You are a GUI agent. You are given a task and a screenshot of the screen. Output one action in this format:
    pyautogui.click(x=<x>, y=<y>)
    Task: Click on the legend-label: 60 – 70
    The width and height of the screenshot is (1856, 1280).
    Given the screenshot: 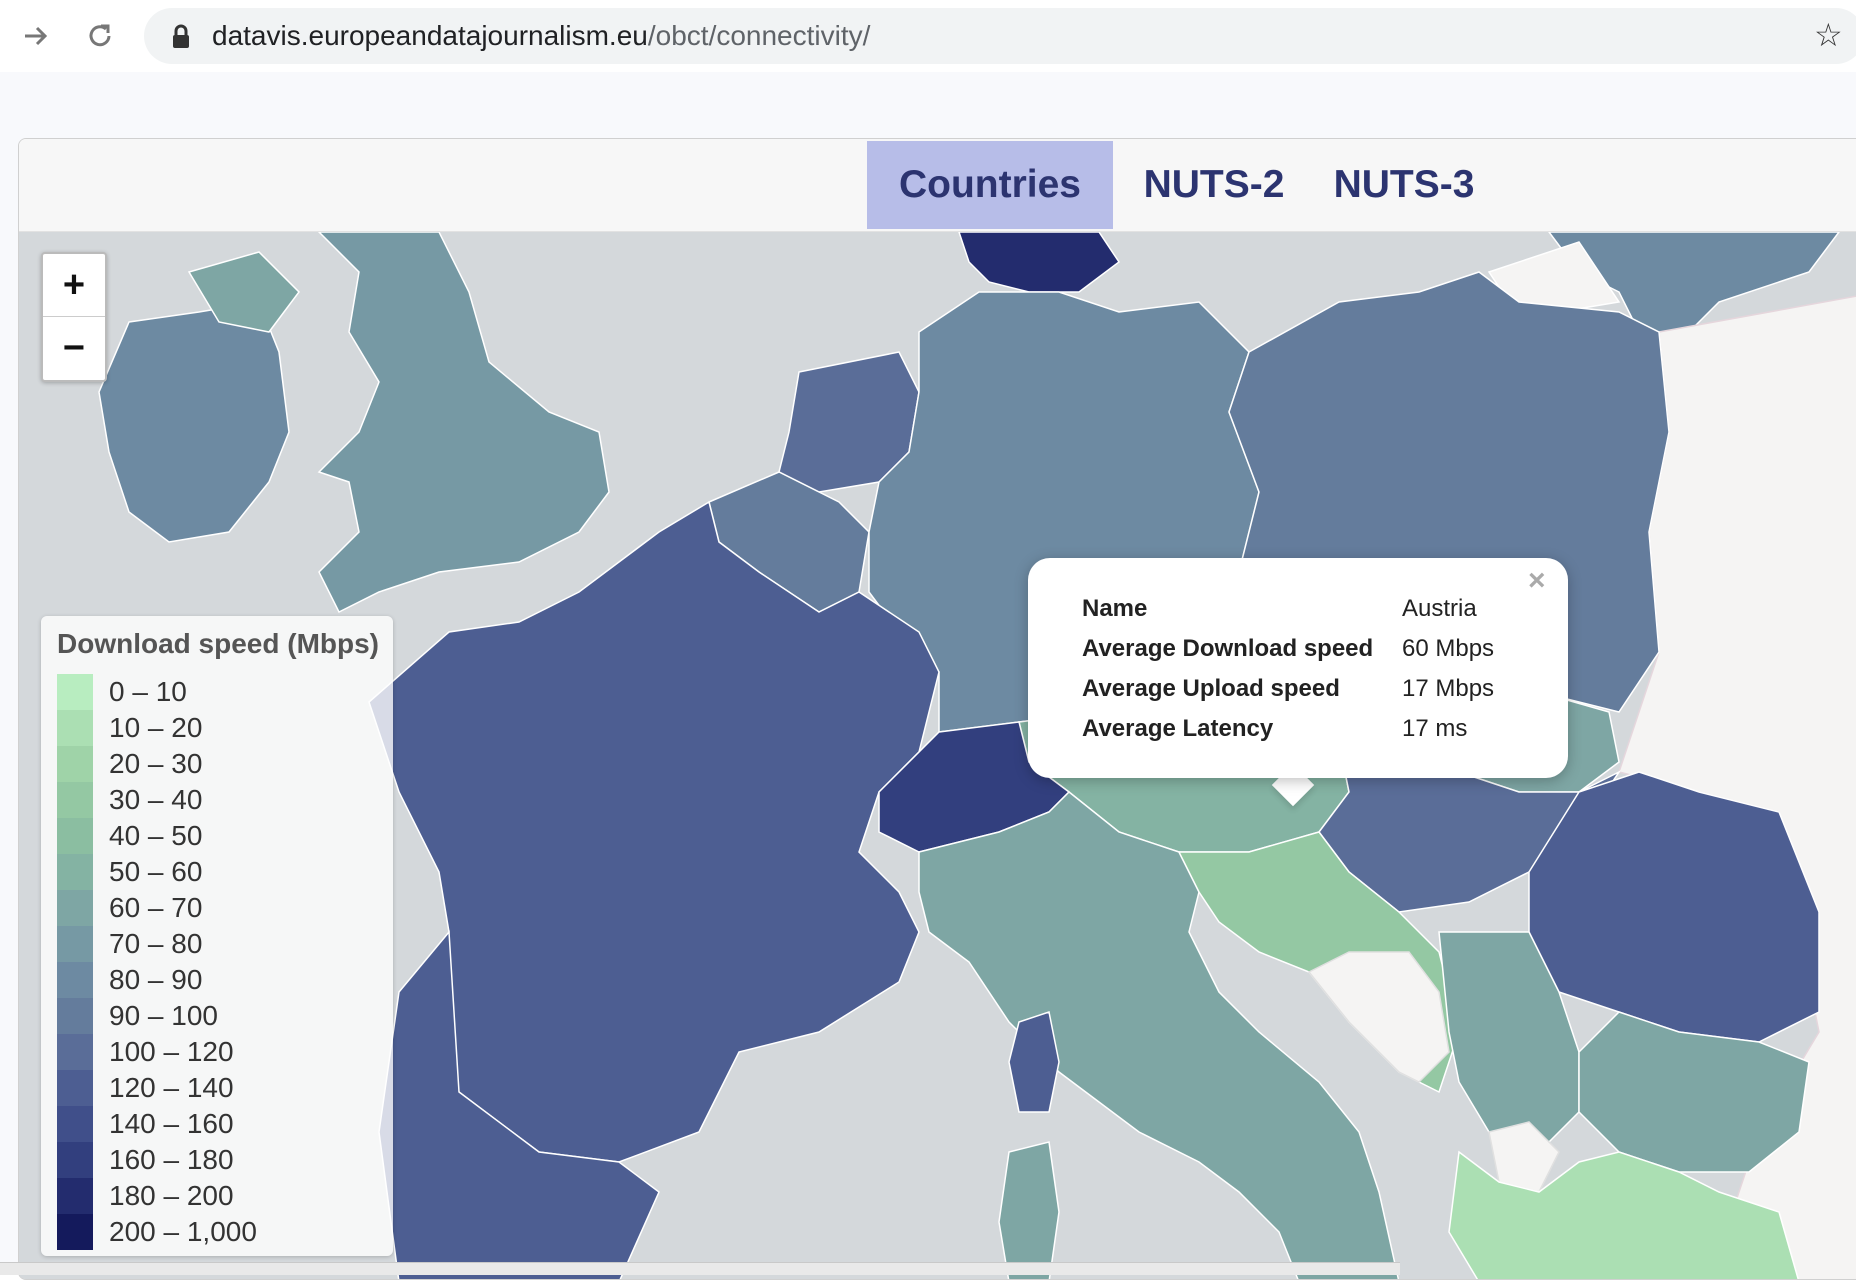 What is the action you would take?
    pyautogui.click(x=156, y=907)
    